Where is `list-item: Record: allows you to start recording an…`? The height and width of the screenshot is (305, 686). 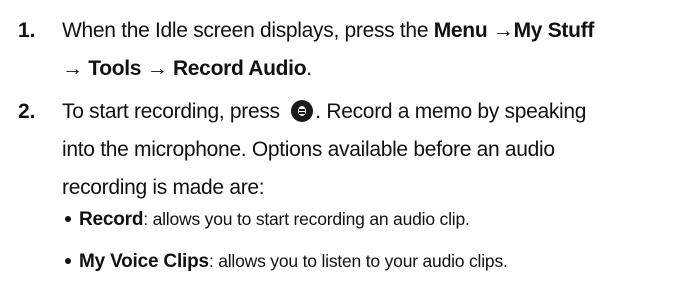
list-item: Record: allows you to start recording an… is located at coordinates (368, 219).